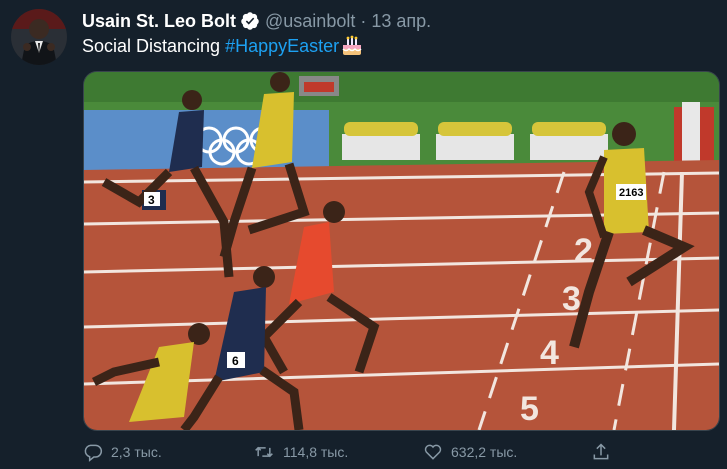 Image resolution: width=727 pixels, height=469 pixels. I want to click on bib-3: 3, so click(151, 200).